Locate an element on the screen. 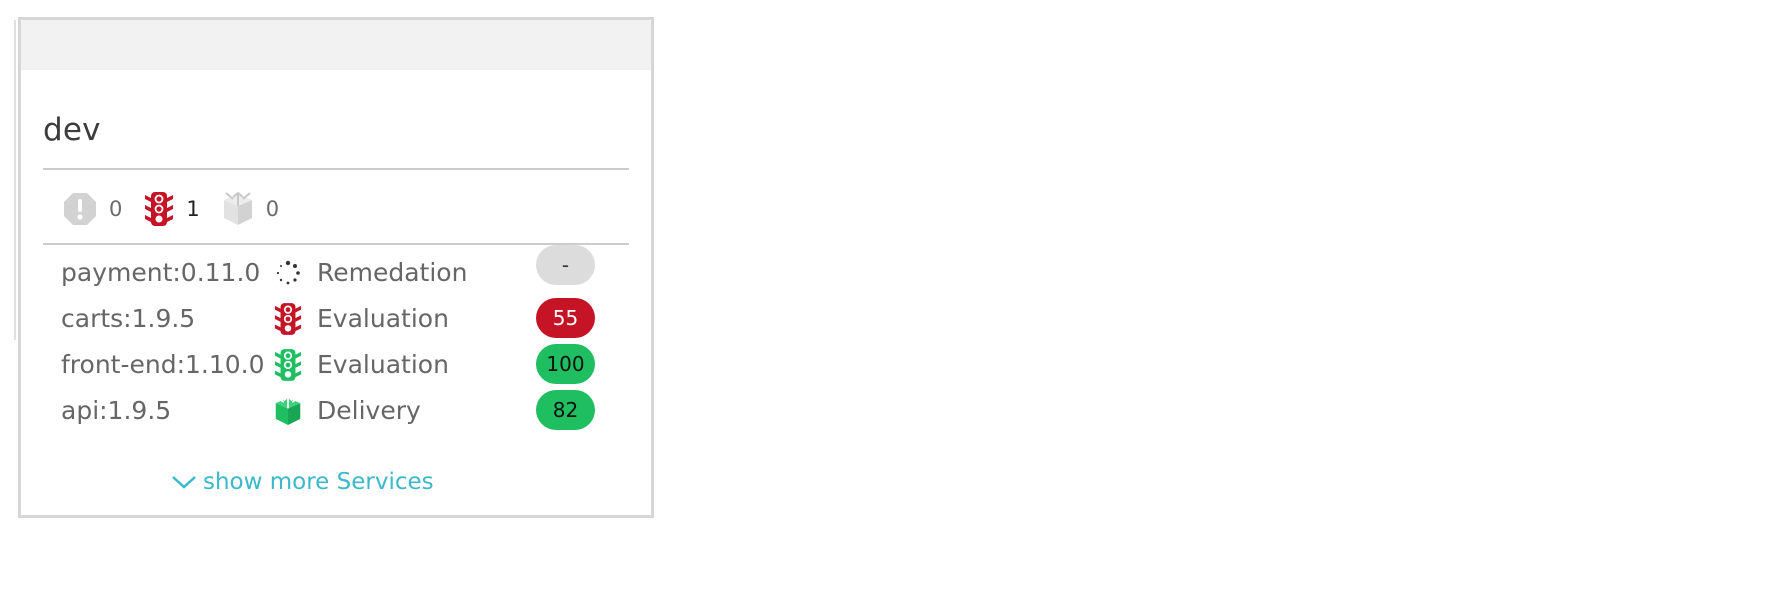 The width and height of the screenshot is (1769, 609). score-badge: 100 is located at coordinates (565, 364).